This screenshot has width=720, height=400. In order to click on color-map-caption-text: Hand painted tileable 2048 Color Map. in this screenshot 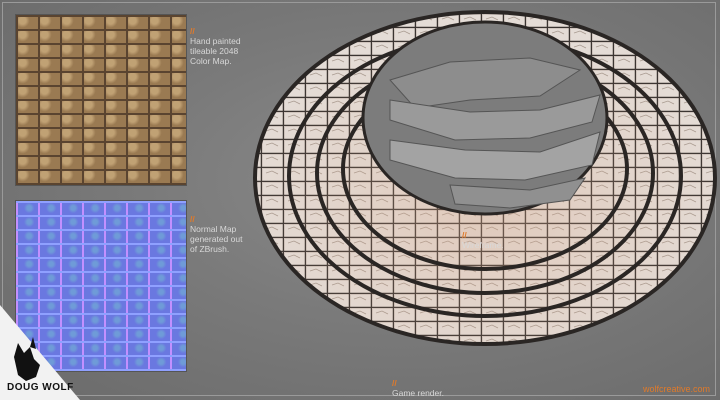, I will do `click(215, 51)`.